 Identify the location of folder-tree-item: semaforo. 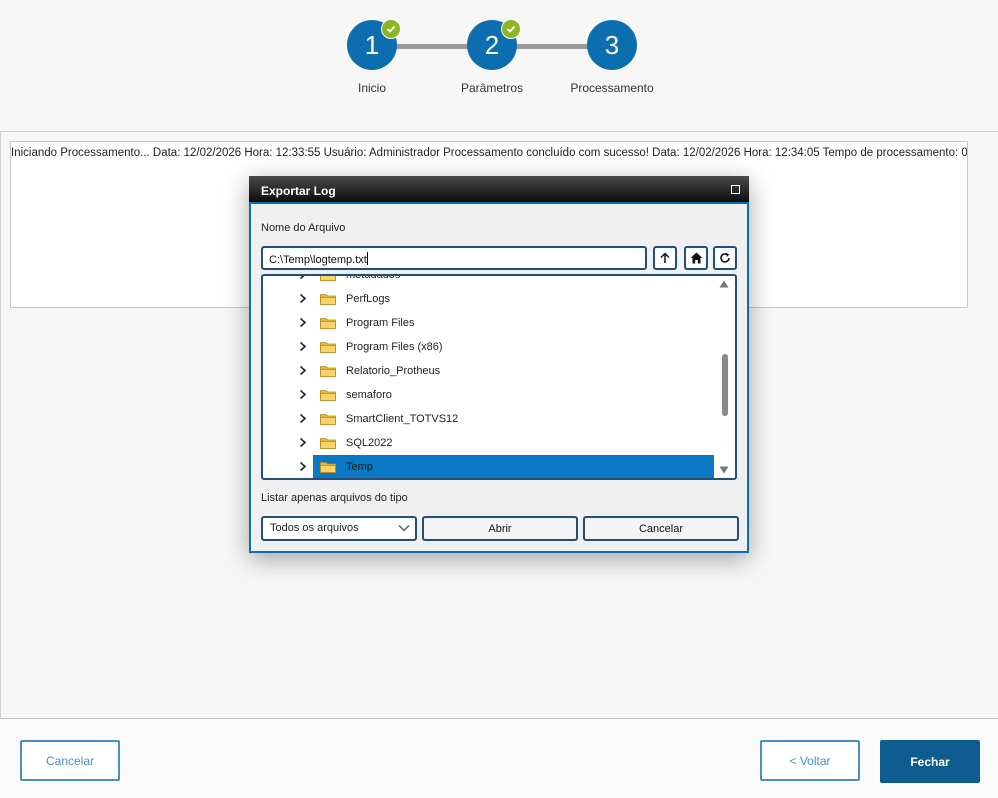
(490, 395).